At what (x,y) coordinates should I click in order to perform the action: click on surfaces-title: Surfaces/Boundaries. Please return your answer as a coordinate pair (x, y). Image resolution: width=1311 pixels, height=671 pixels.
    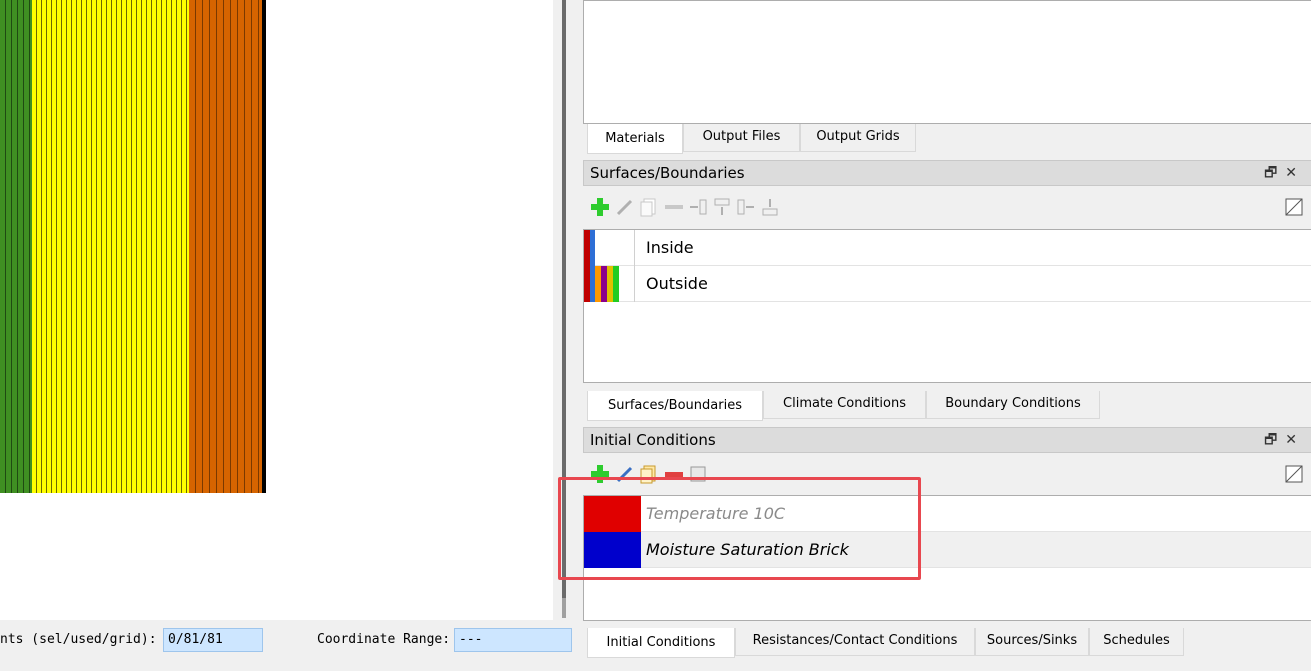
    Looking at the image, I should click on (667, 173).